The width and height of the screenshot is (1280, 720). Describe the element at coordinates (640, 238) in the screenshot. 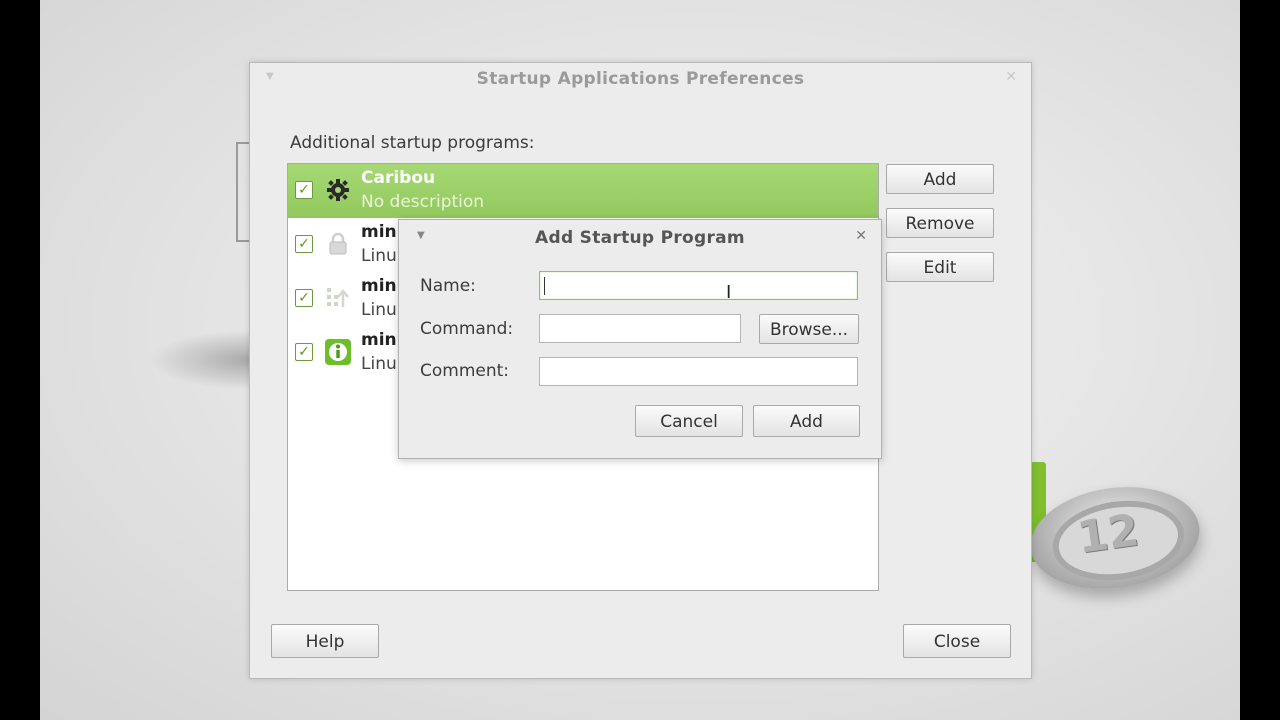

I see `dialog-title: Add Startup Program` at that location.